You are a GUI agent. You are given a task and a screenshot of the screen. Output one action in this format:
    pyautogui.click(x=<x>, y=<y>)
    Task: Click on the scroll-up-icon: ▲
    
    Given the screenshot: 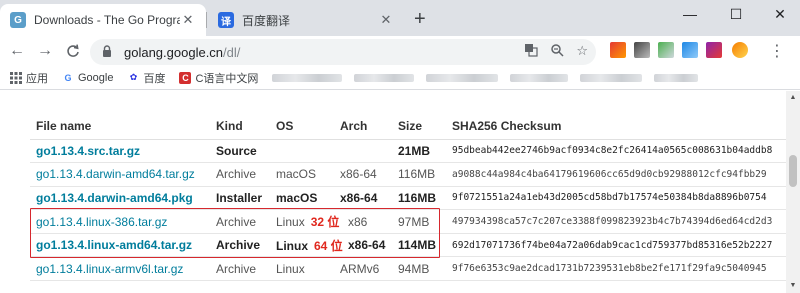 What is the action you would take?
    pyautogui.click(x=793, y=98)
    